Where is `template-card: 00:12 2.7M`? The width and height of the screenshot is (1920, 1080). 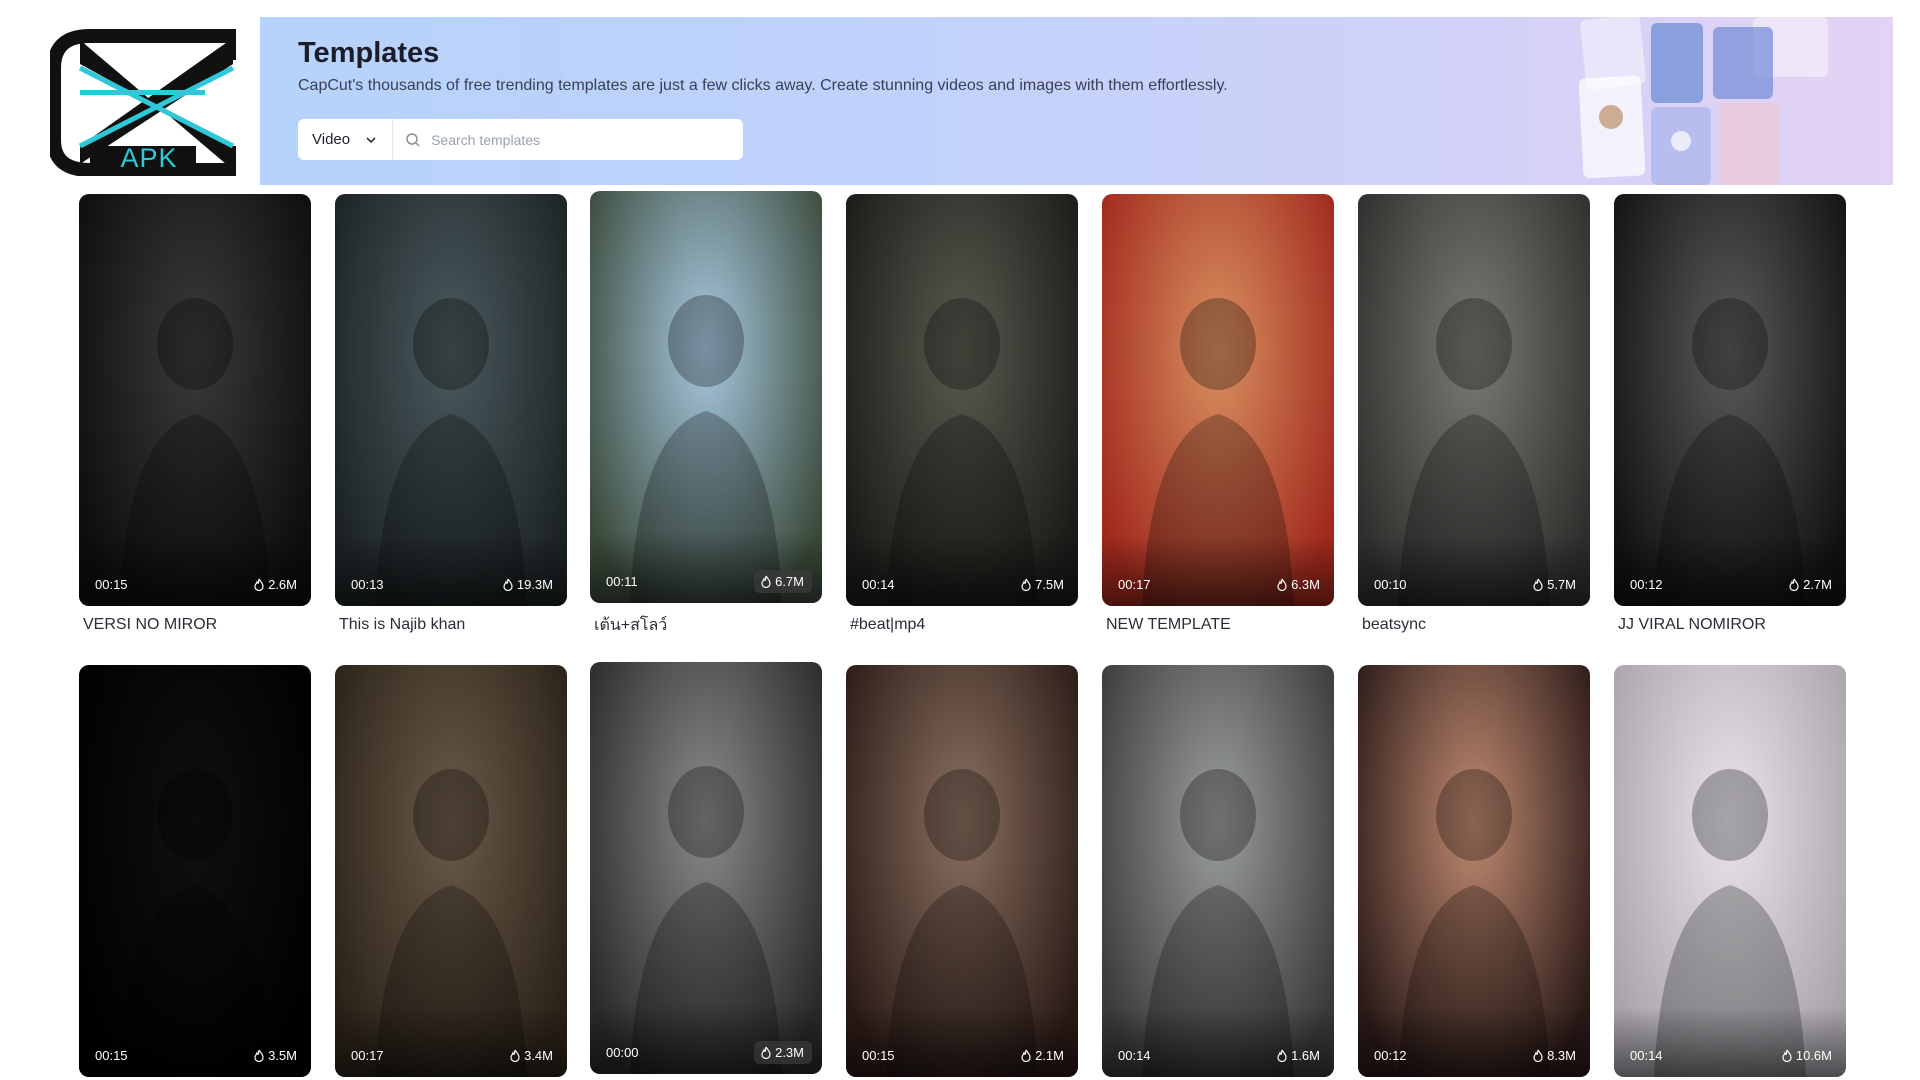 template-card: 00:12 2.7M is located at coordinates (1730, 400).